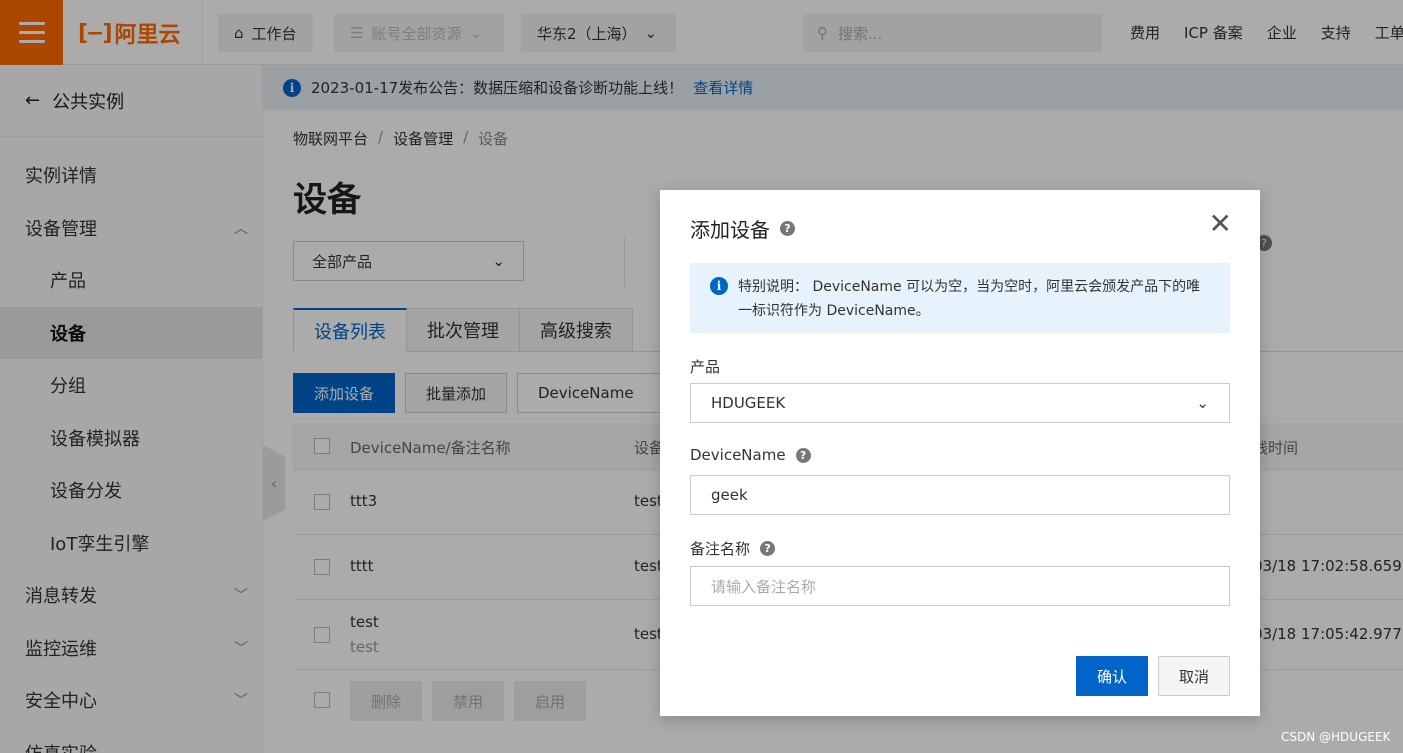  What do you see at coordinates (1336, 737) in the screenshot?
I see `watermark: CSDN @HDUGEEK` at bounding box center [1336, 737].